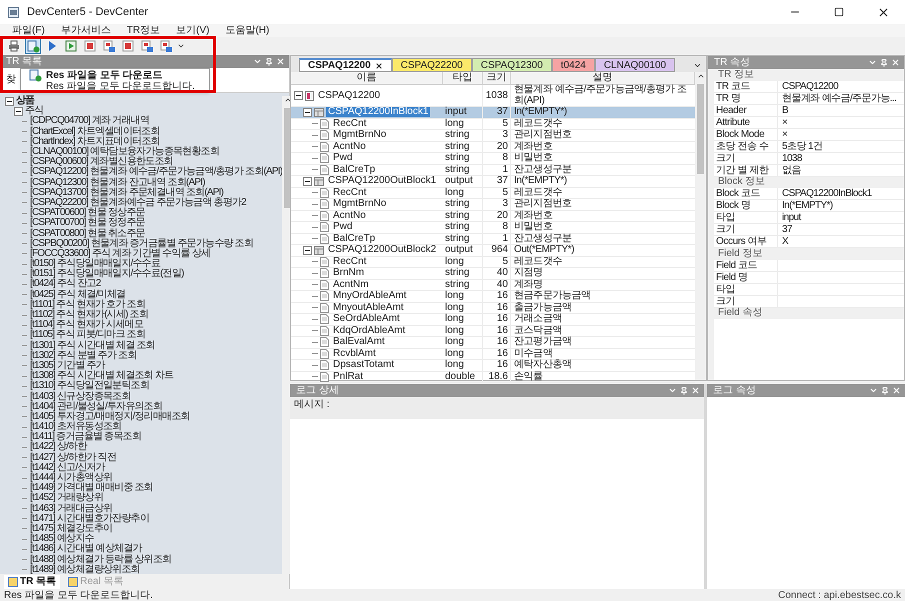 The width and height of the screenshot is (905, 601). I want to click on menu-item: 부가서비스, so click(85, 30).